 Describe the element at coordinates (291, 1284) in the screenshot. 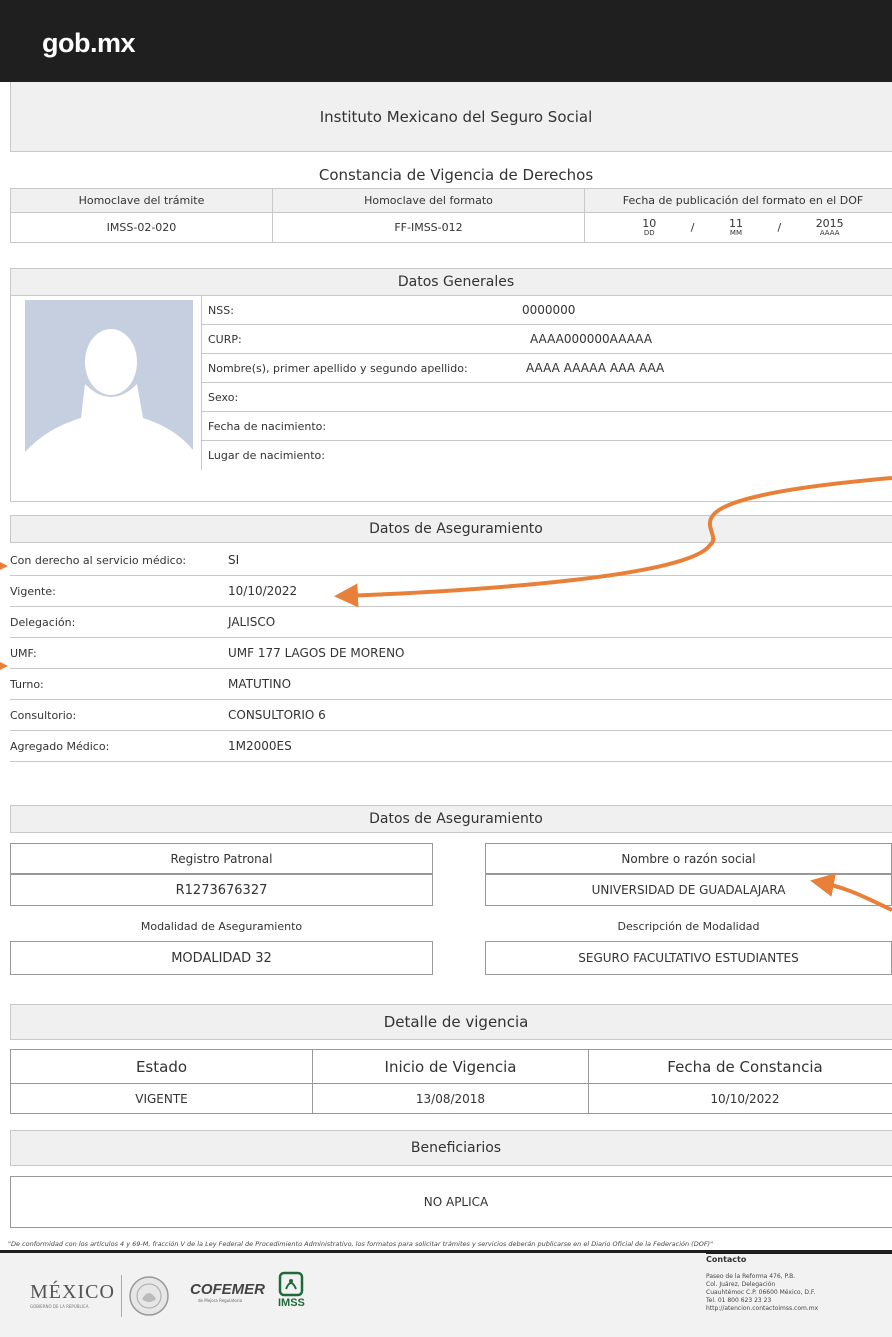

I see `imss-eagle-icon` at that location.